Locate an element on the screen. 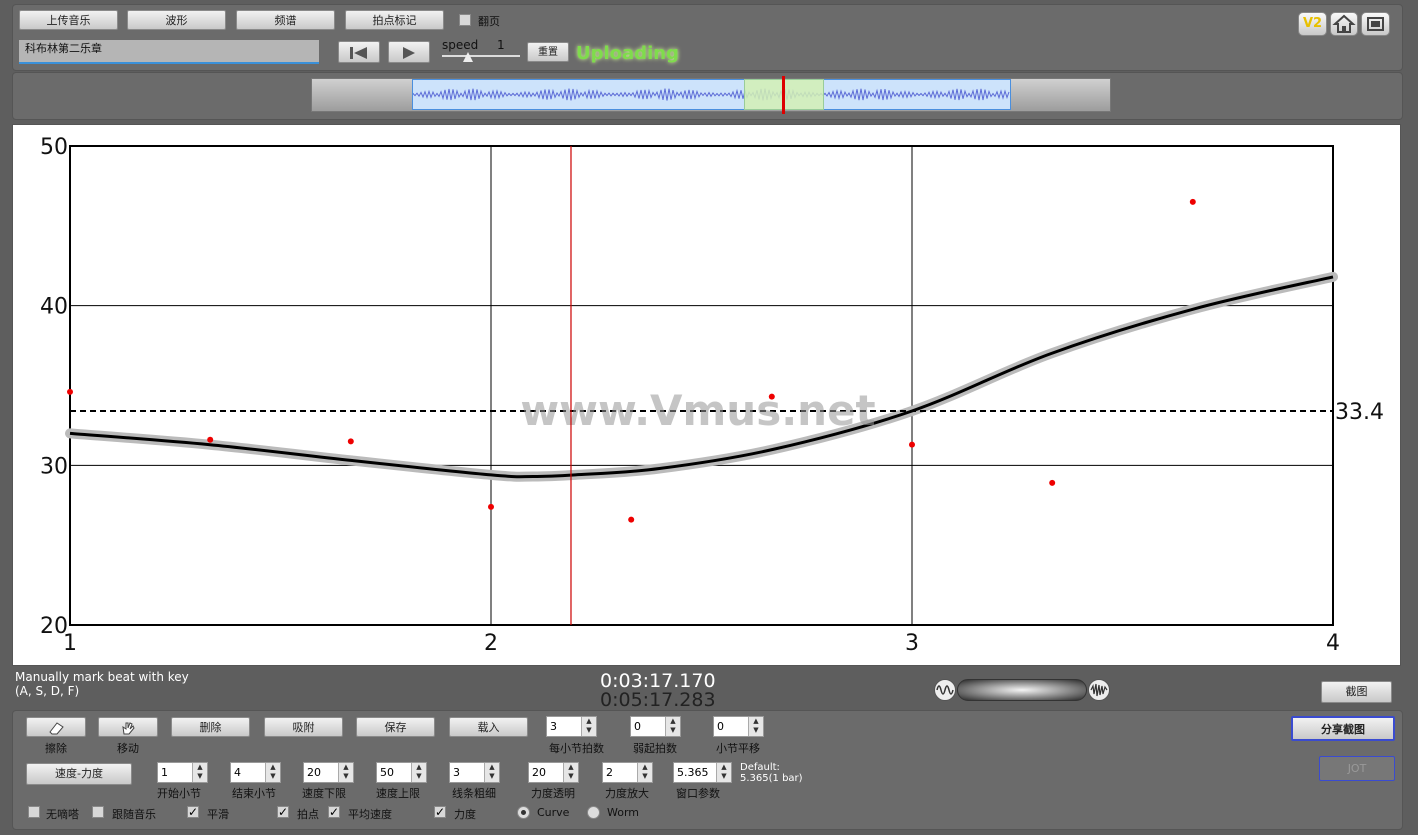 The width and height of the screenshot is (1418, 835). end-bar-label: 结束小节 is located at coordinates (254, 793).